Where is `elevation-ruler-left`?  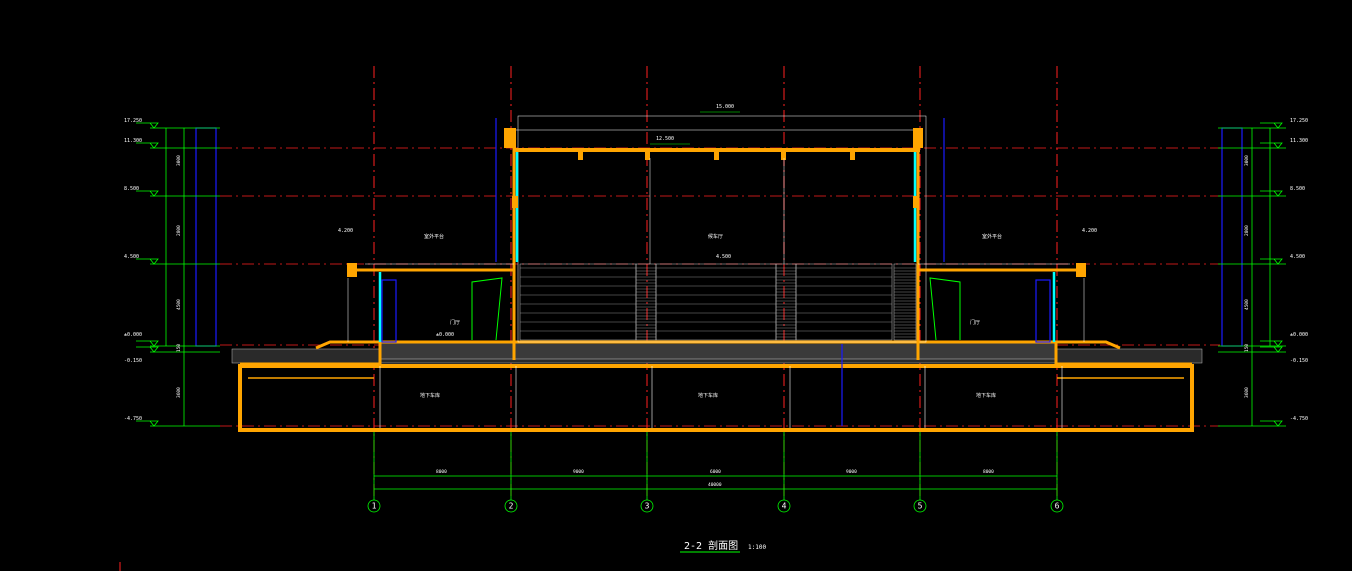
elevation-ruler-left is located at coordinates (185, 277).